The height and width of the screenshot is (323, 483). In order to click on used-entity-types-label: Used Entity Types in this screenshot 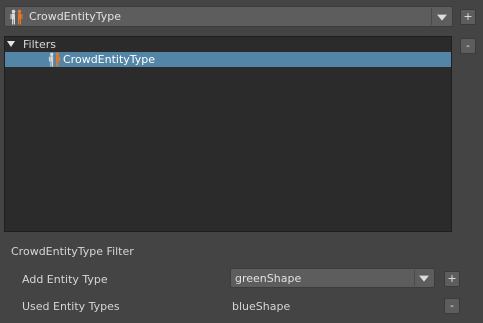, I will do `click(71, 306)`.